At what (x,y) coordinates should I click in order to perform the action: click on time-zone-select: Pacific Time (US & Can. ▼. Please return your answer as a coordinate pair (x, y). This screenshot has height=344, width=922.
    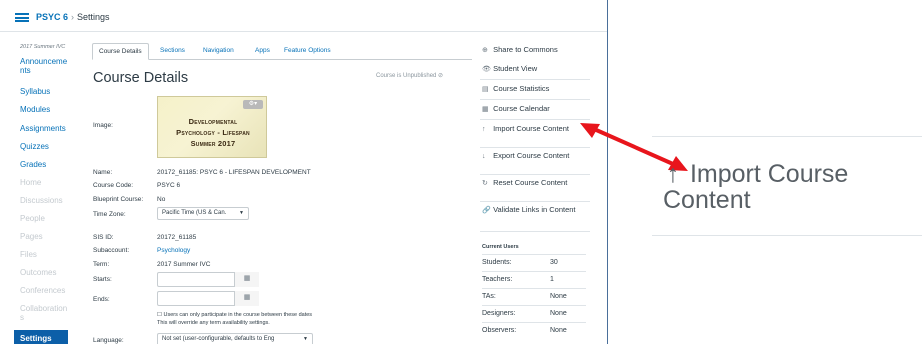
    Looking at the image, I should click on (203, 213).